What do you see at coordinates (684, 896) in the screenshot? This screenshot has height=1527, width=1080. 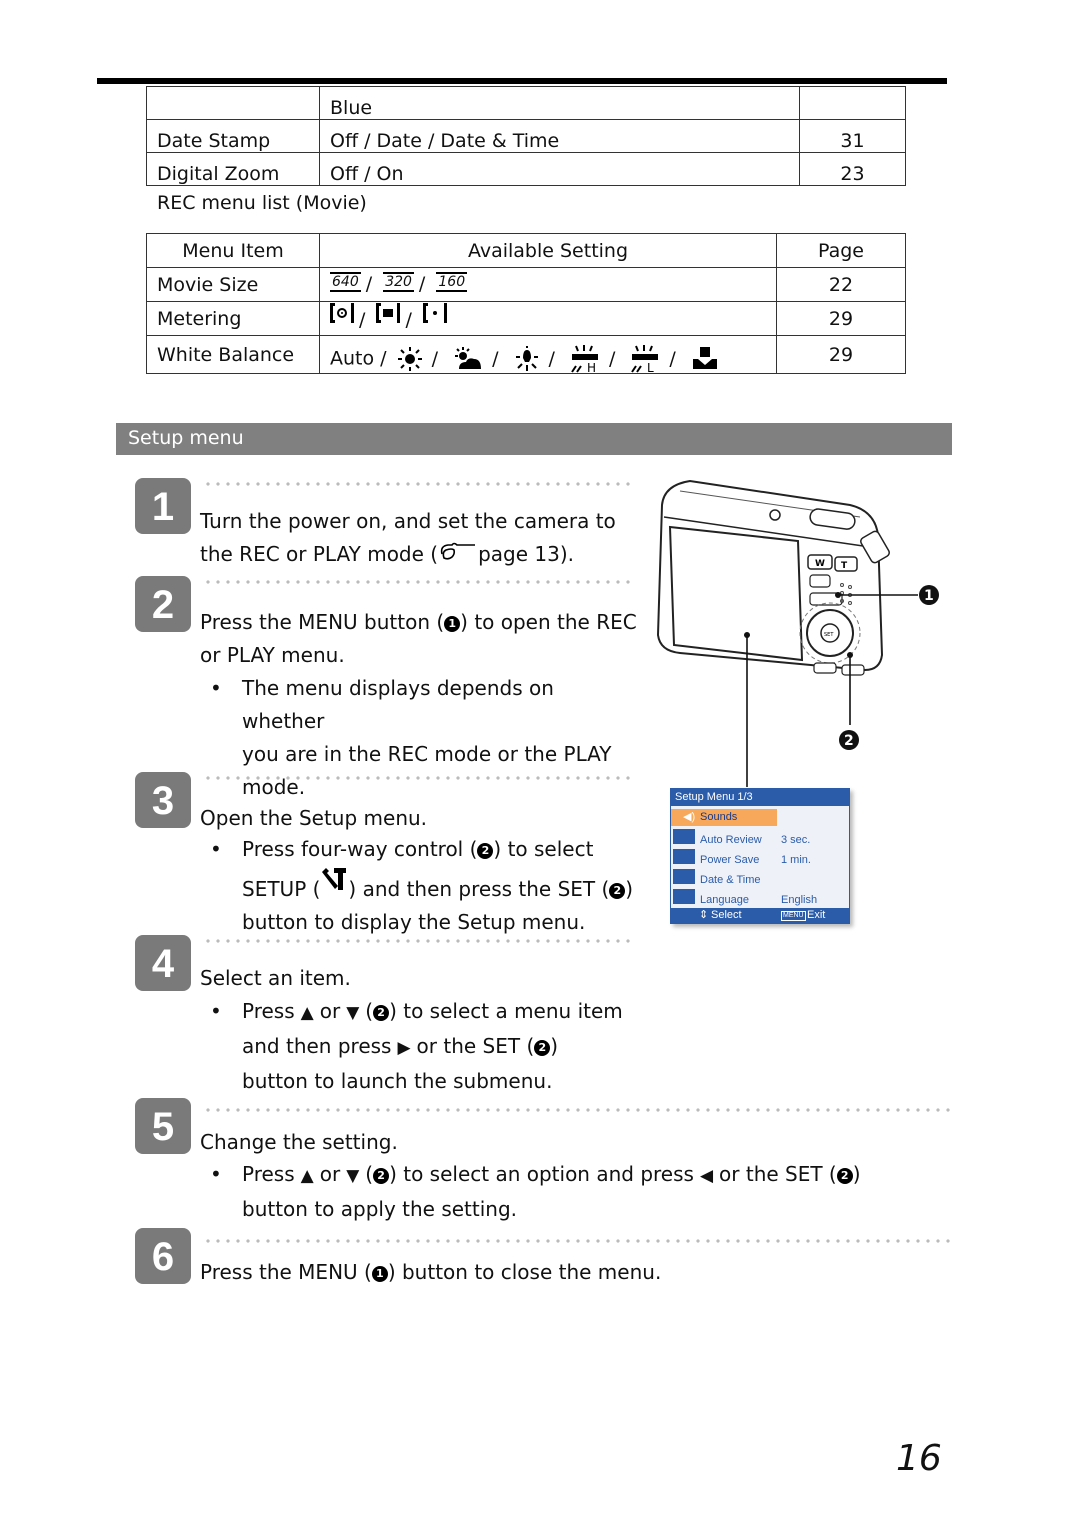 I see `language-icon` at bounding box center [684, 896].